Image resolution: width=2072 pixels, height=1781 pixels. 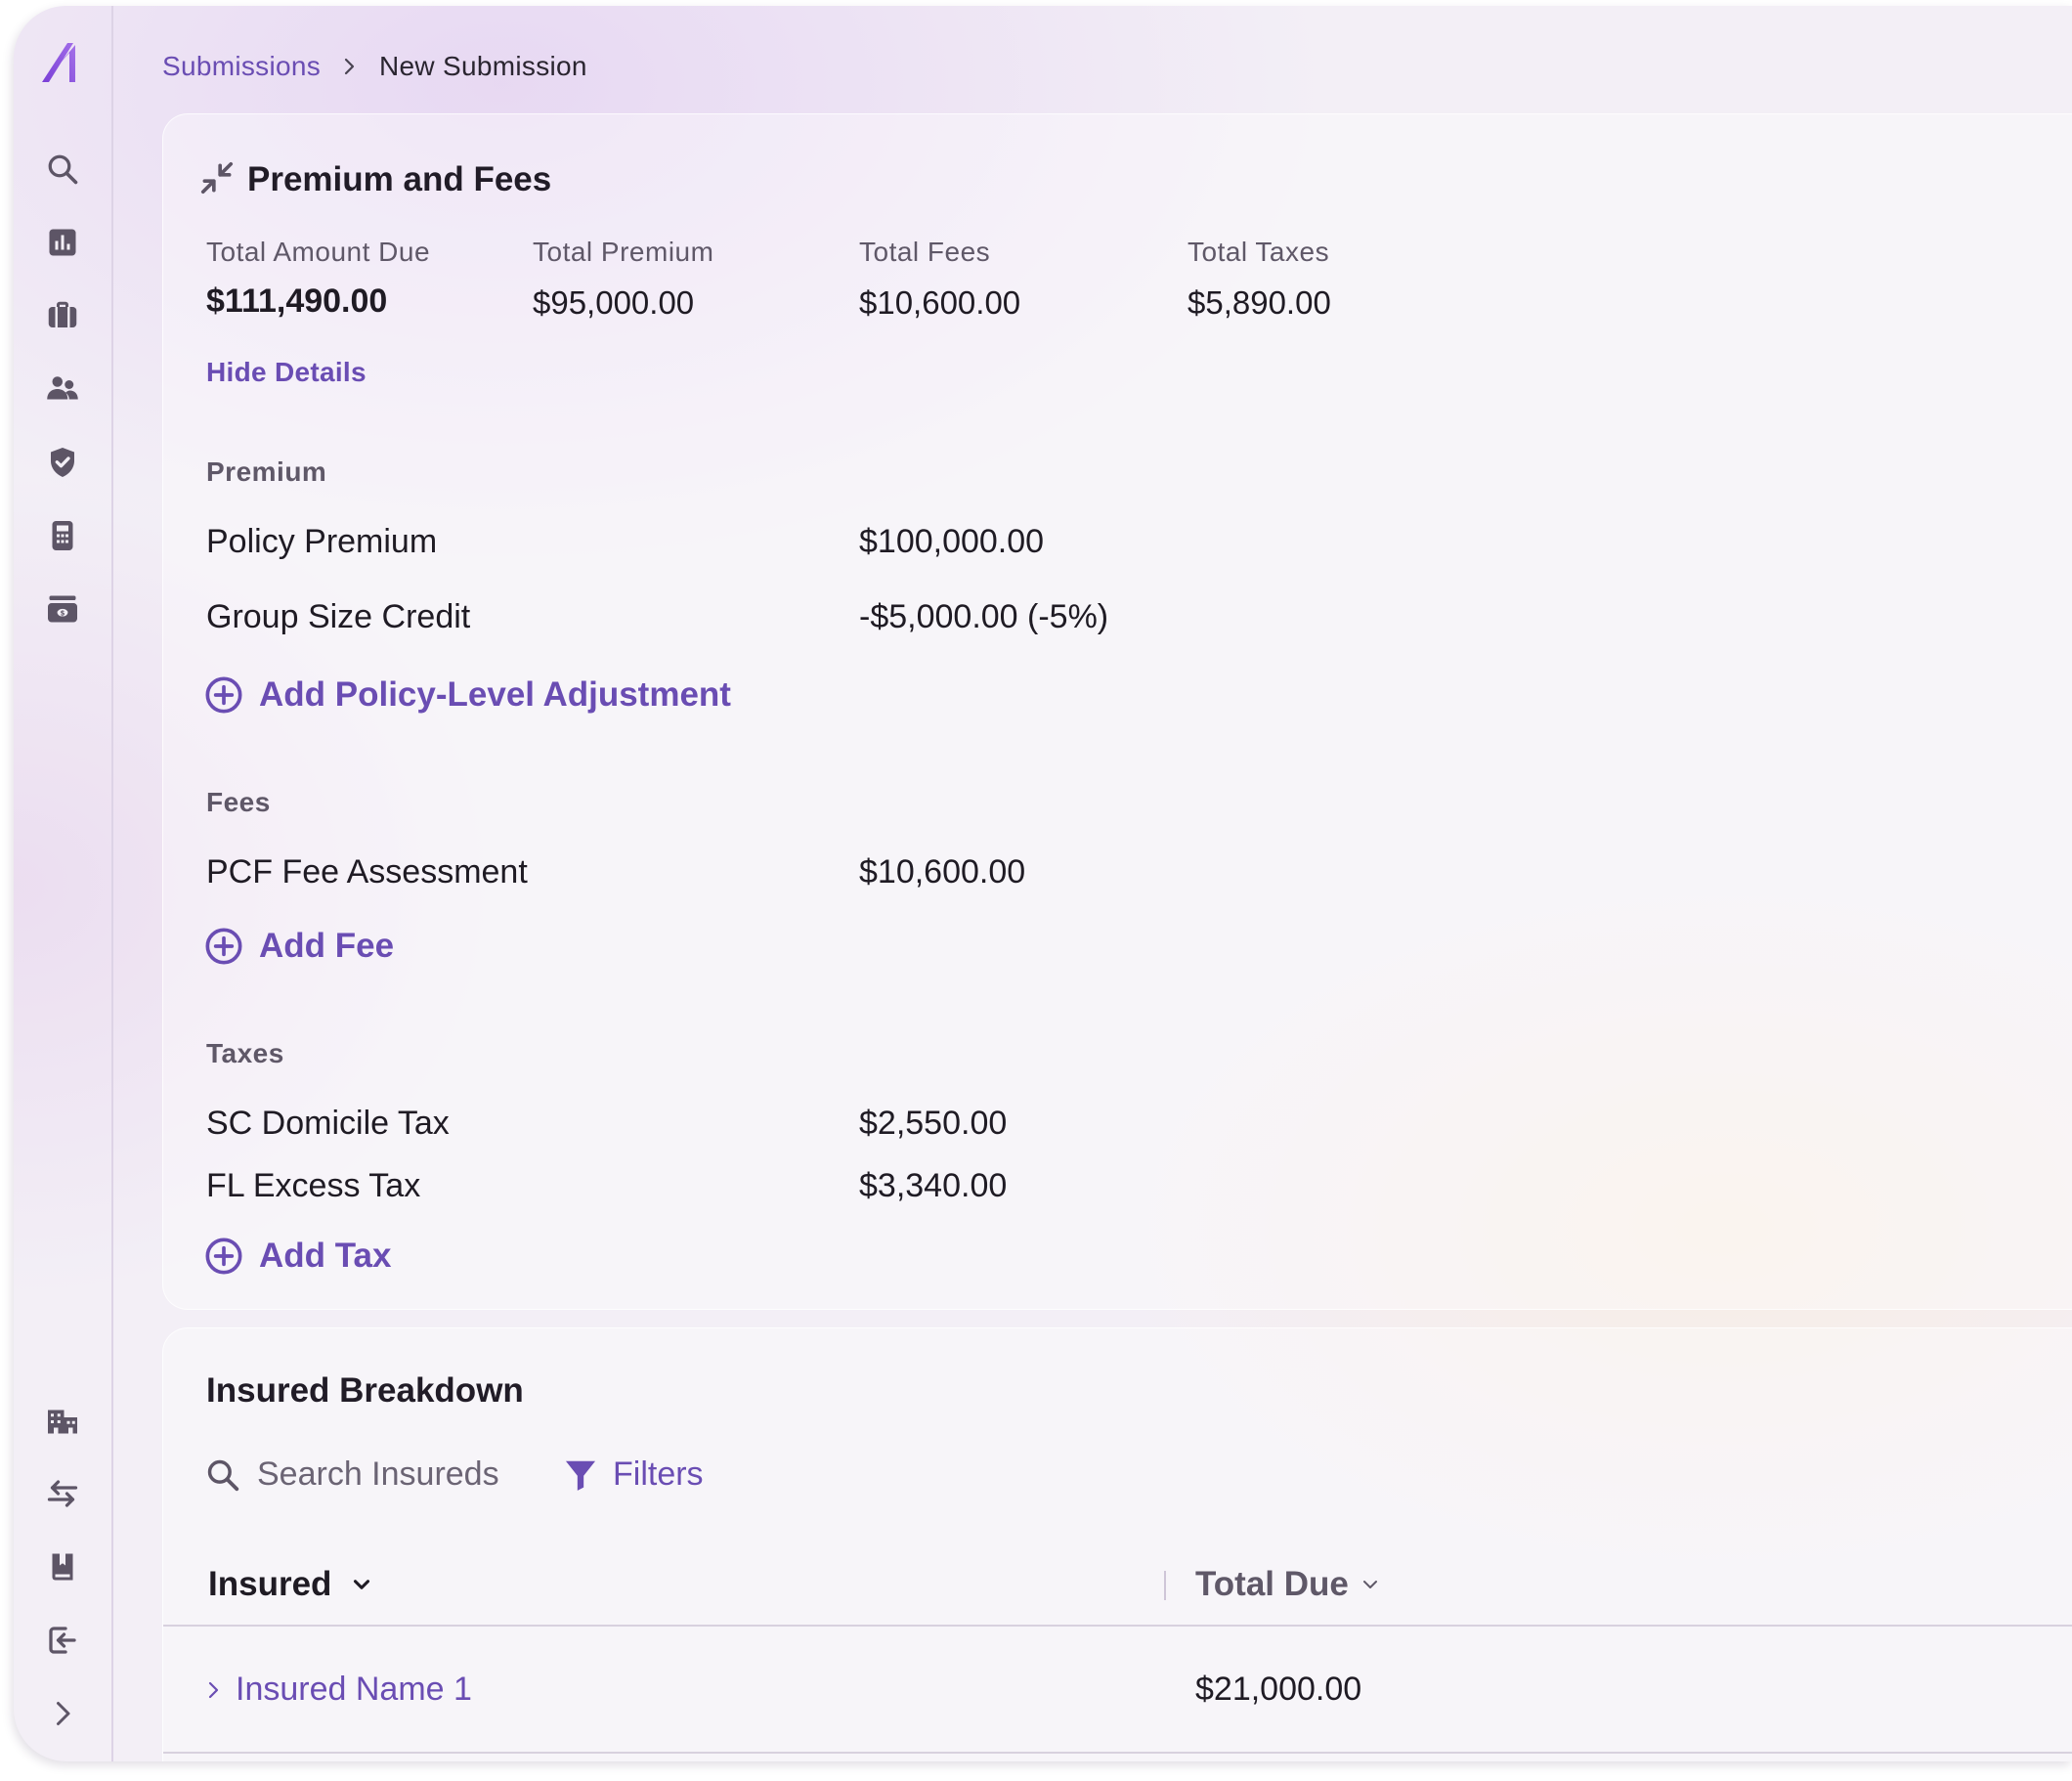 I want to click on add-policy-level-adjustment-button: Add Policy-Level Adjustment, so click(x=467, y=695).